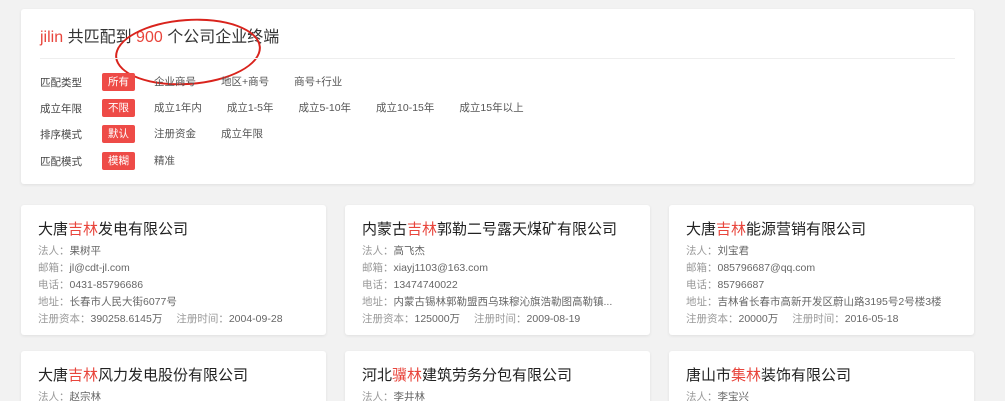  Describe the element at coordinates (123, 302) in the screenshot. I see `company-address: 长春市人民大街6077号` at that location.